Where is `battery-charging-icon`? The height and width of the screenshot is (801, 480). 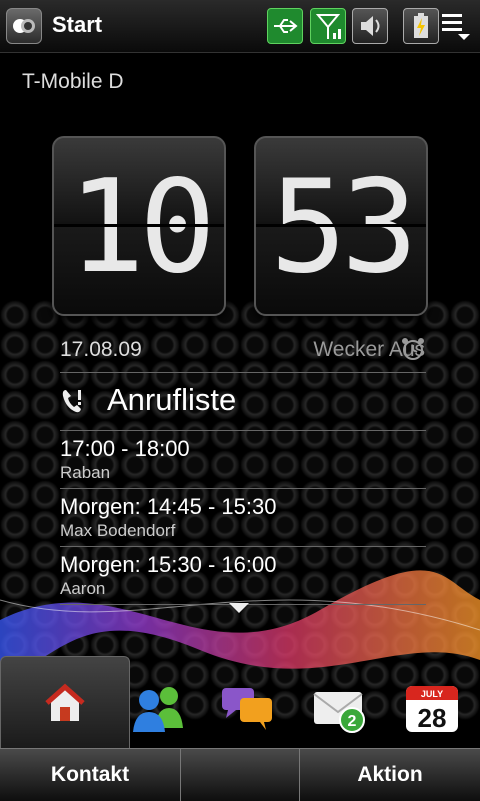
battery-charging-icon is located at coordinates (421, 26).